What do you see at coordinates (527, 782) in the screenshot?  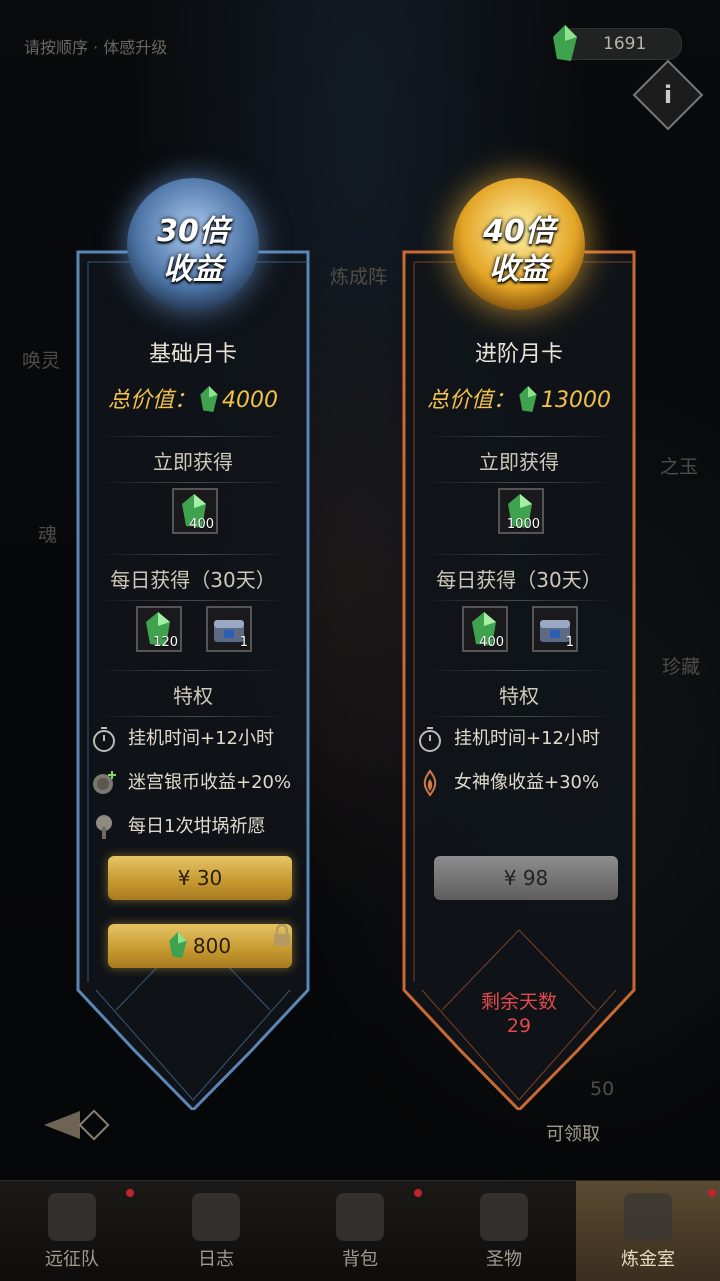 I see `perk-text: 女神像收益+30%` at bounding box center [527, 782].